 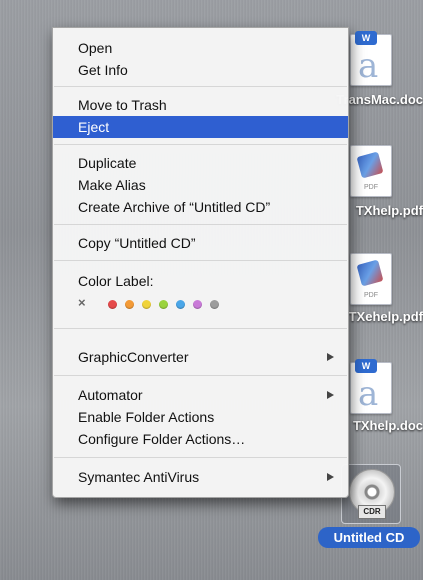 I want to click on menu-item-label: GraphicConverter, so click(x=133, y=357).